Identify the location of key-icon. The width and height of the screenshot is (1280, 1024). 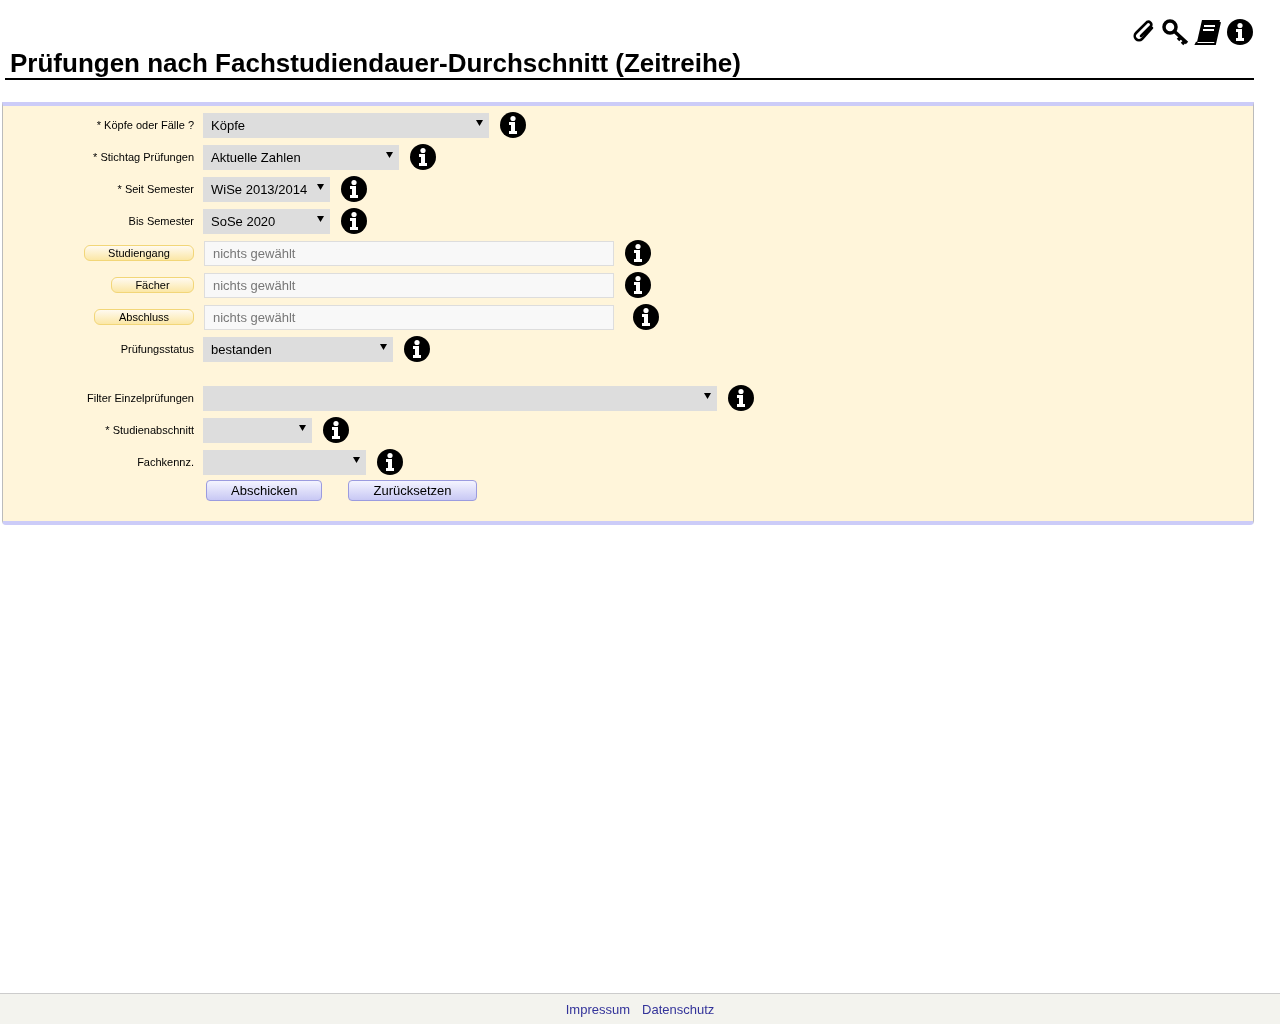
(1176, 32).